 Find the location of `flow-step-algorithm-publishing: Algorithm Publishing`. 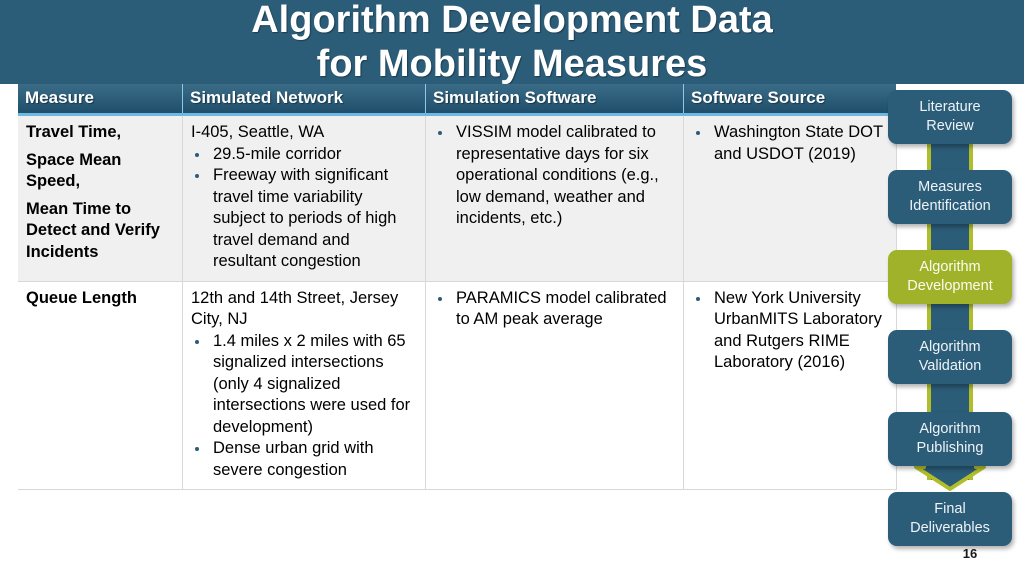

flow-step-algorithm-publishing: Algorithm Publishing is located at coordinates (950, 439).